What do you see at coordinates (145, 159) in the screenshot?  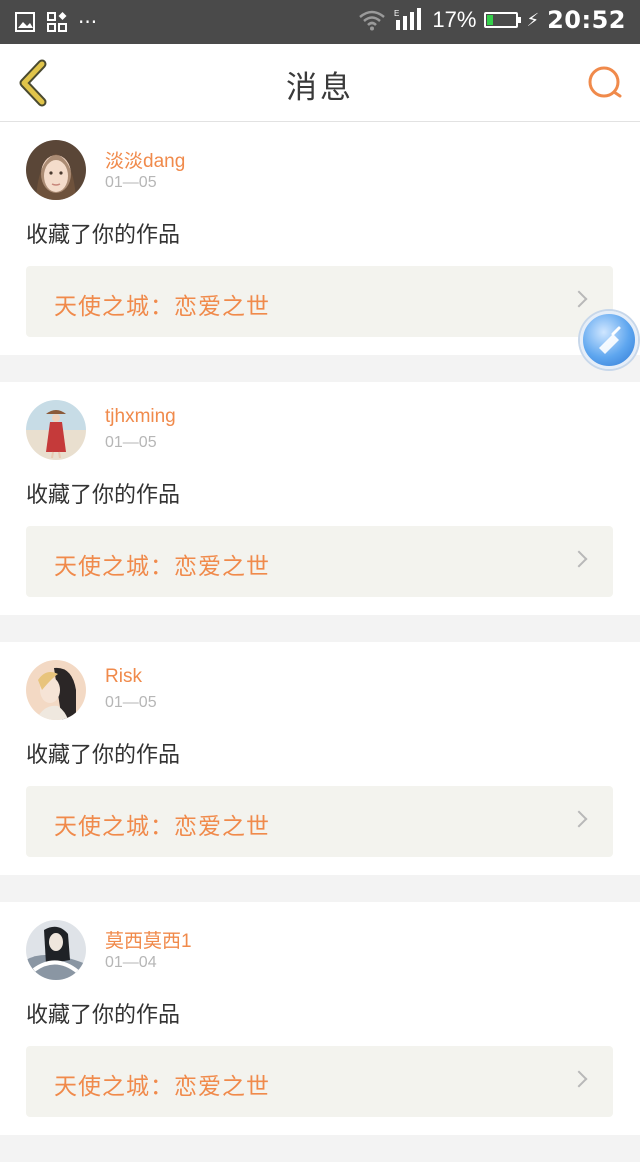 I see `username: 淡淡dang` at bounding box center [145, 159].